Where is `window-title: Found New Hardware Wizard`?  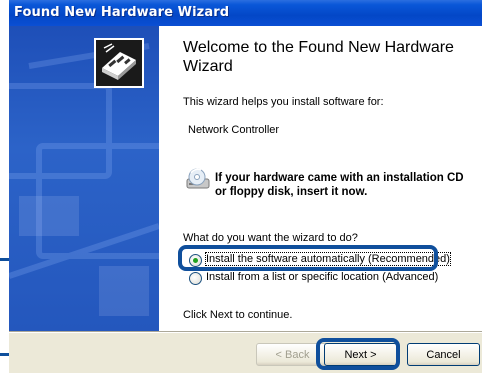
window-title: Found New Hardware Wizard is located at coordinates (122, 12).